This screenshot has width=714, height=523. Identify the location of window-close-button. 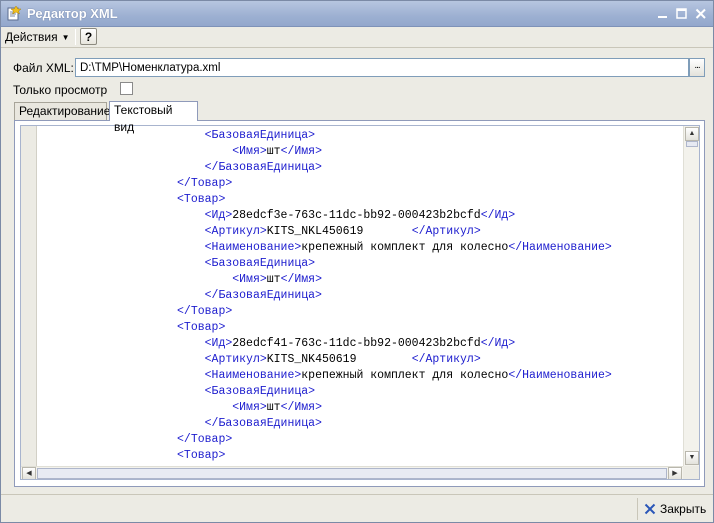
(701, 14).